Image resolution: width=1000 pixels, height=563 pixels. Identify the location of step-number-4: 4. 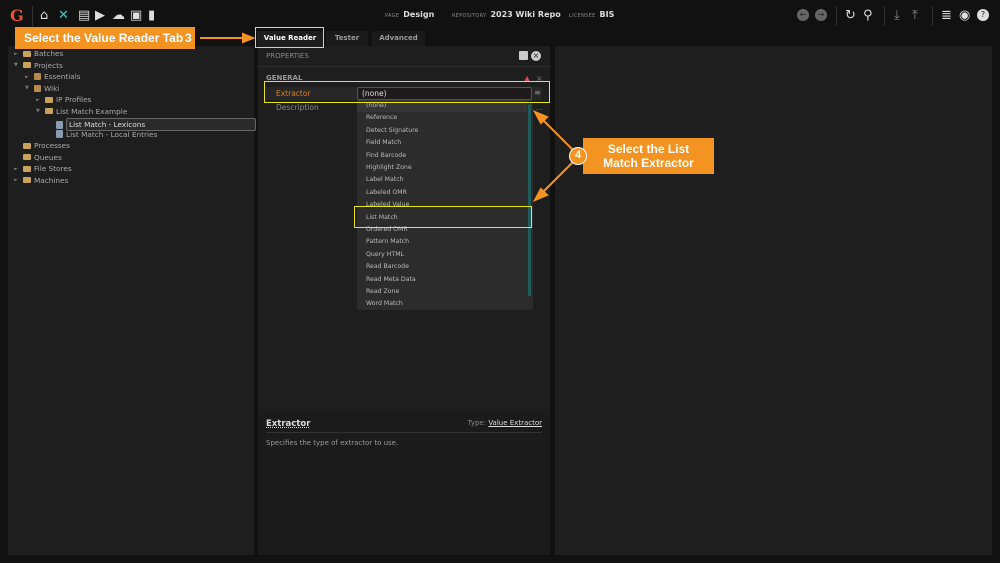
(578, 156).